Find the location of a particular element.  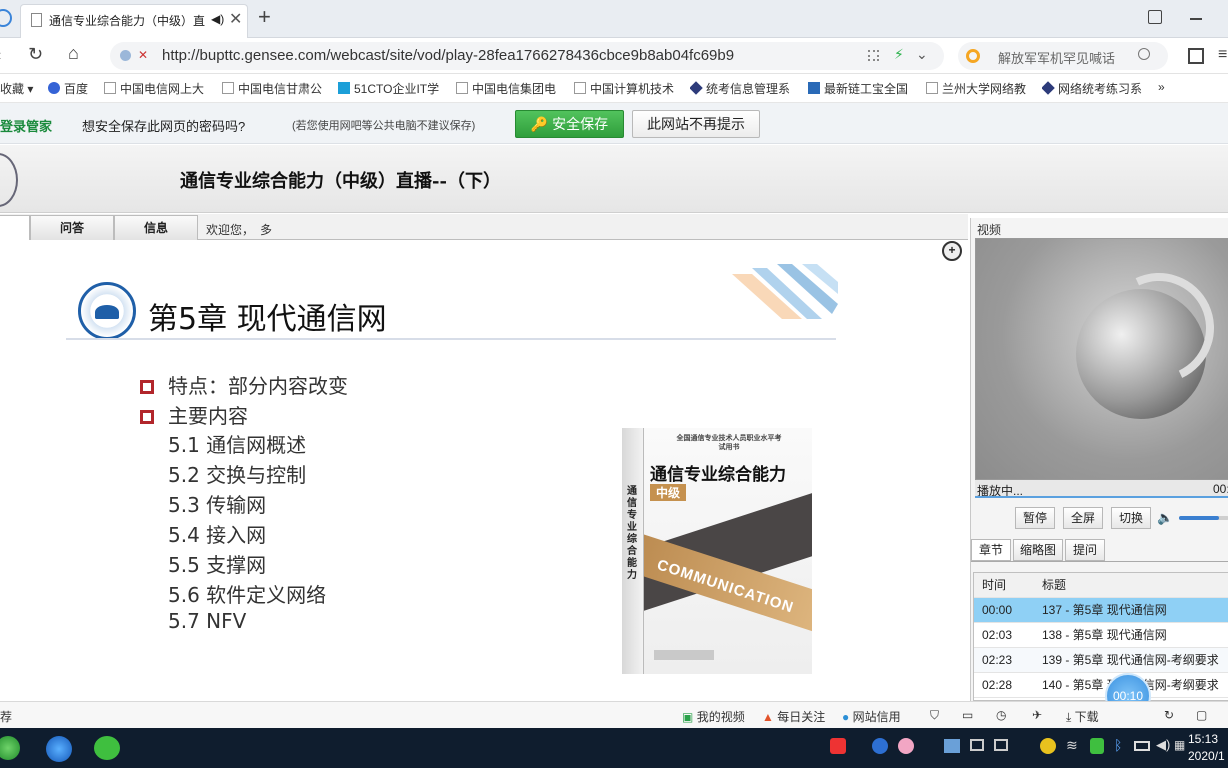

tray-plus-icon is located at coordinates (1048, 746).